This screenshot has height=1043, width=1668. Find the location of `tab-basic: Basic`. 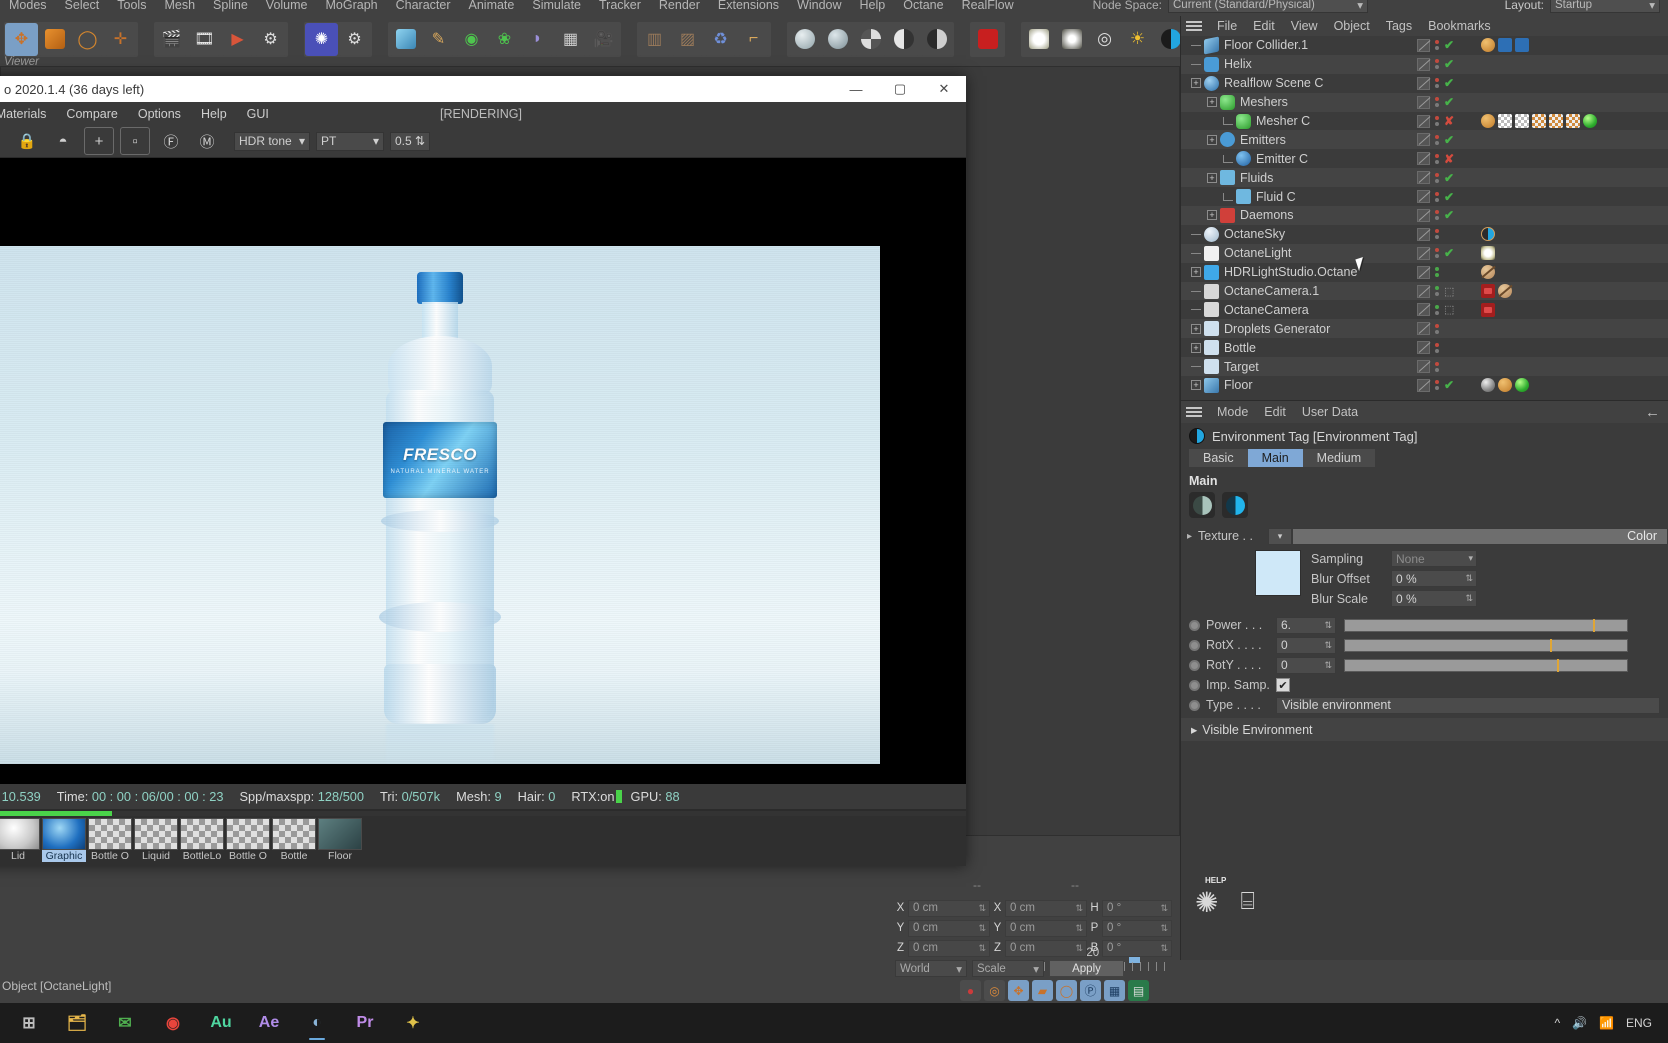

tab-basic: Basic is located at coordinates (1218, 458).